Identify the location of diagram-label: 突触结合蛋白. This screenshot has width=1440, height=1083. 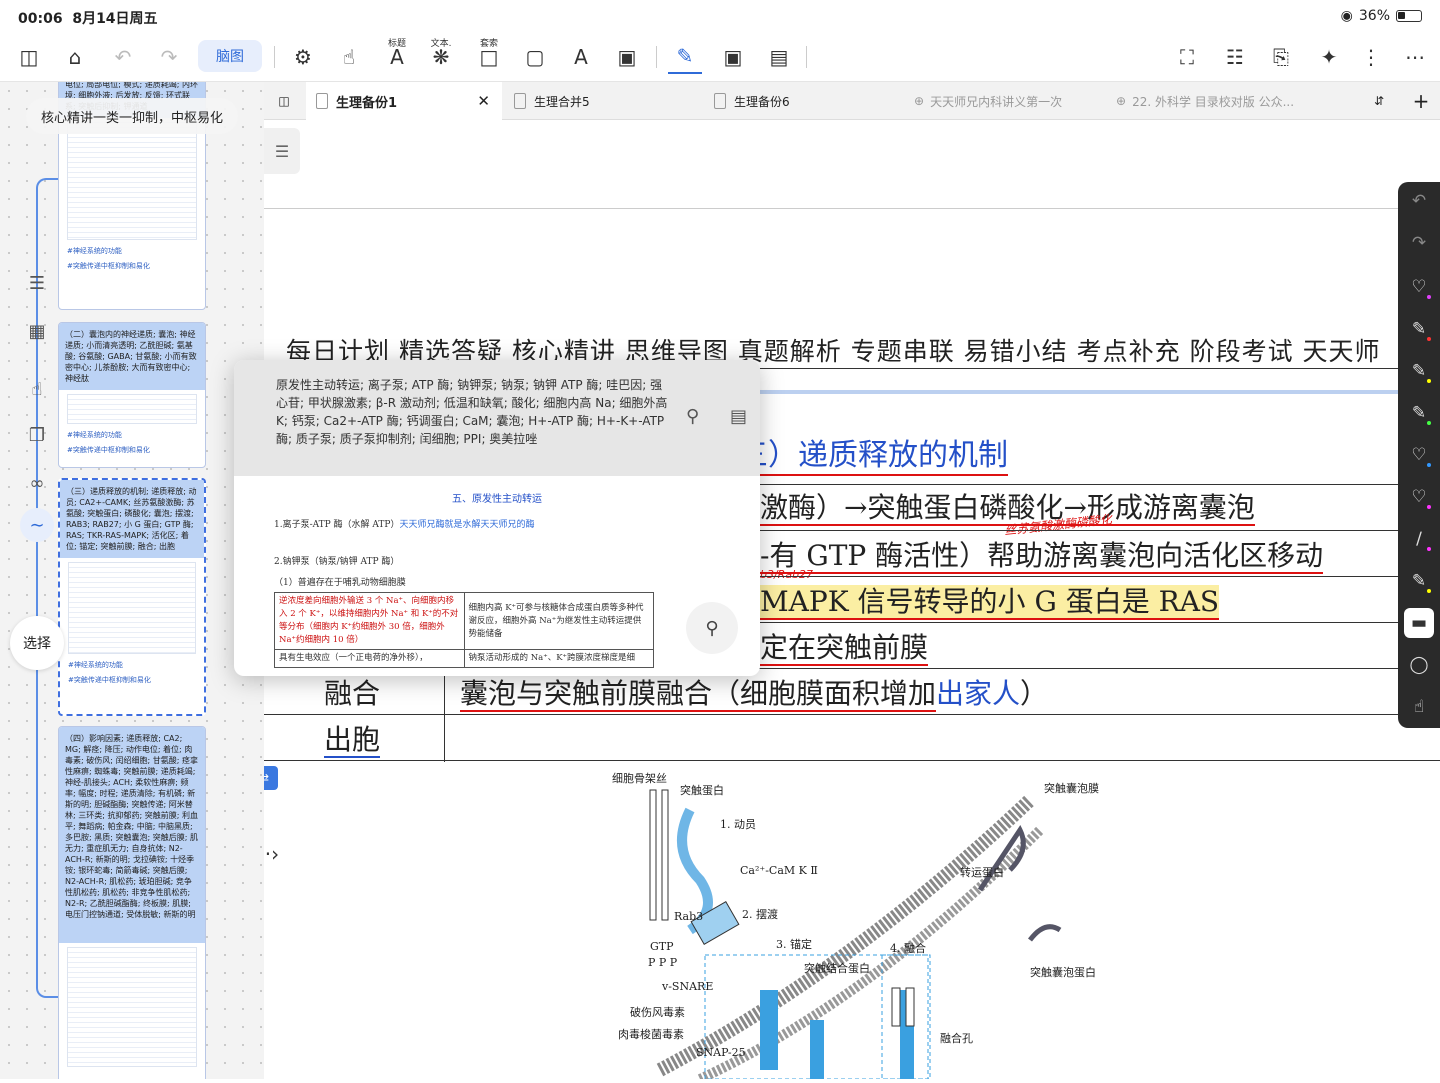
(837, 968).